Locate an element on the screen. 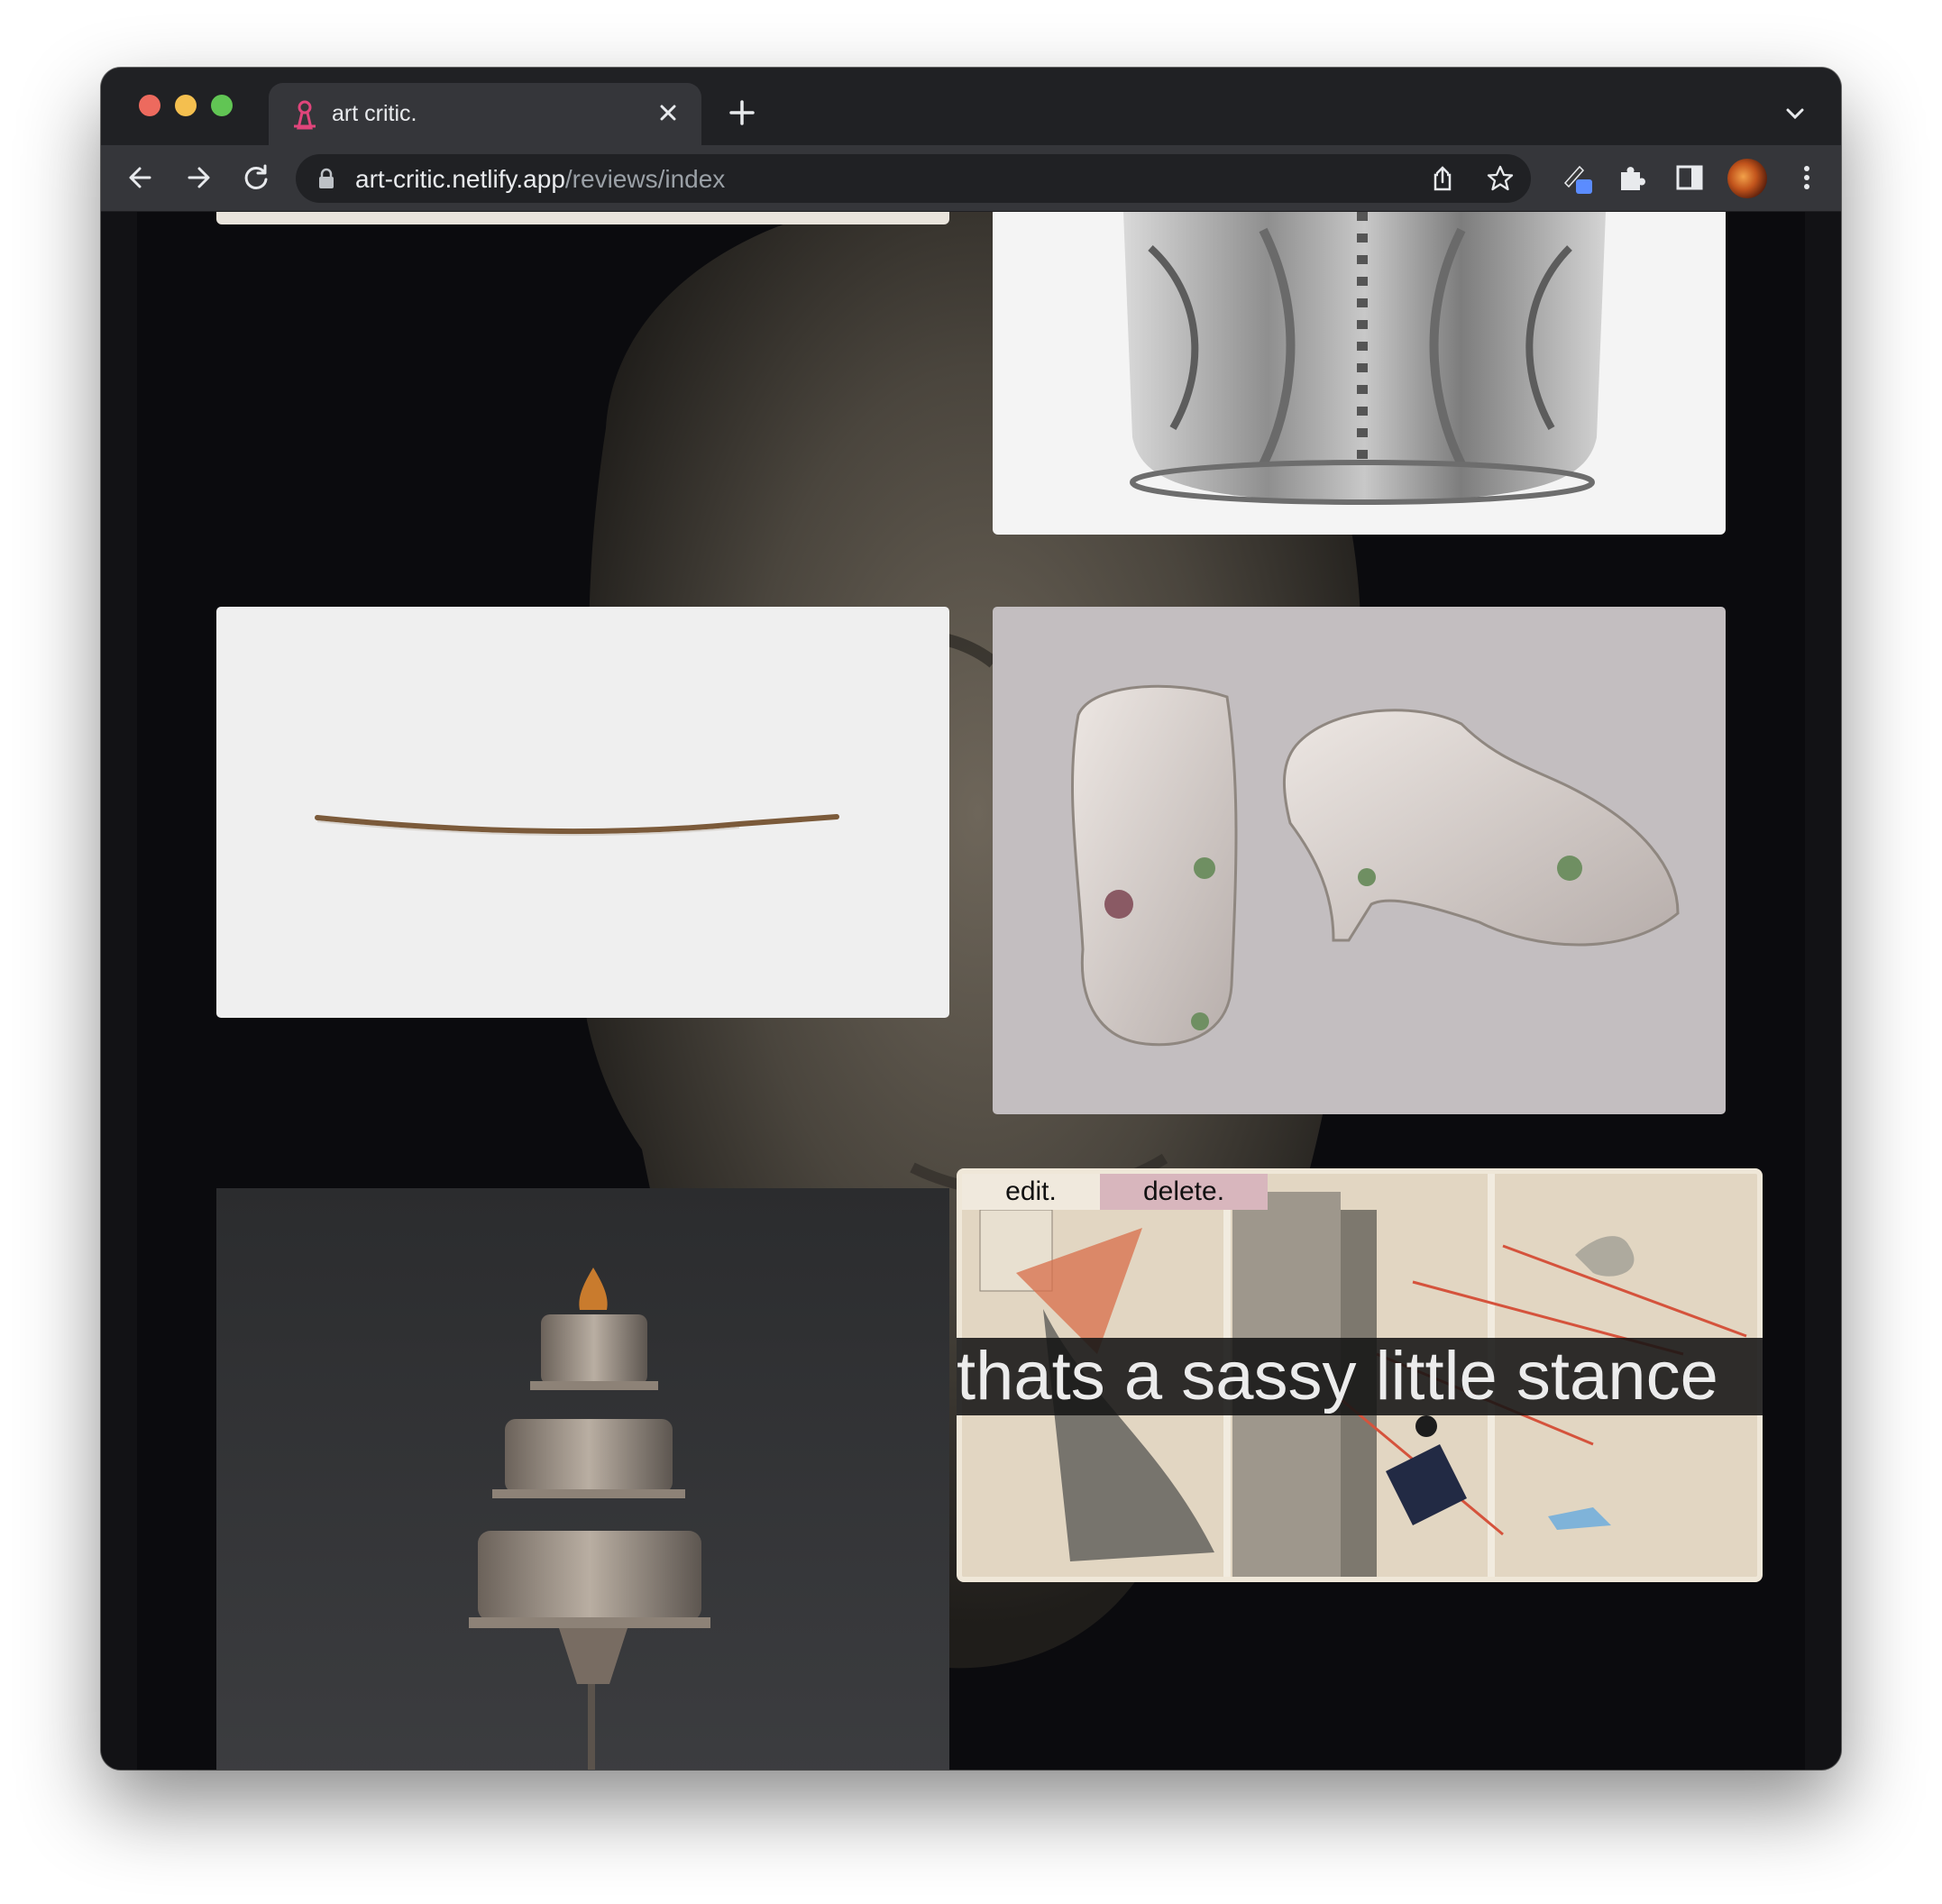 Image resolution: width=1942 pixels, height=1904 pixels. tab-strip: art critic. is located at coordinates (971, 106).